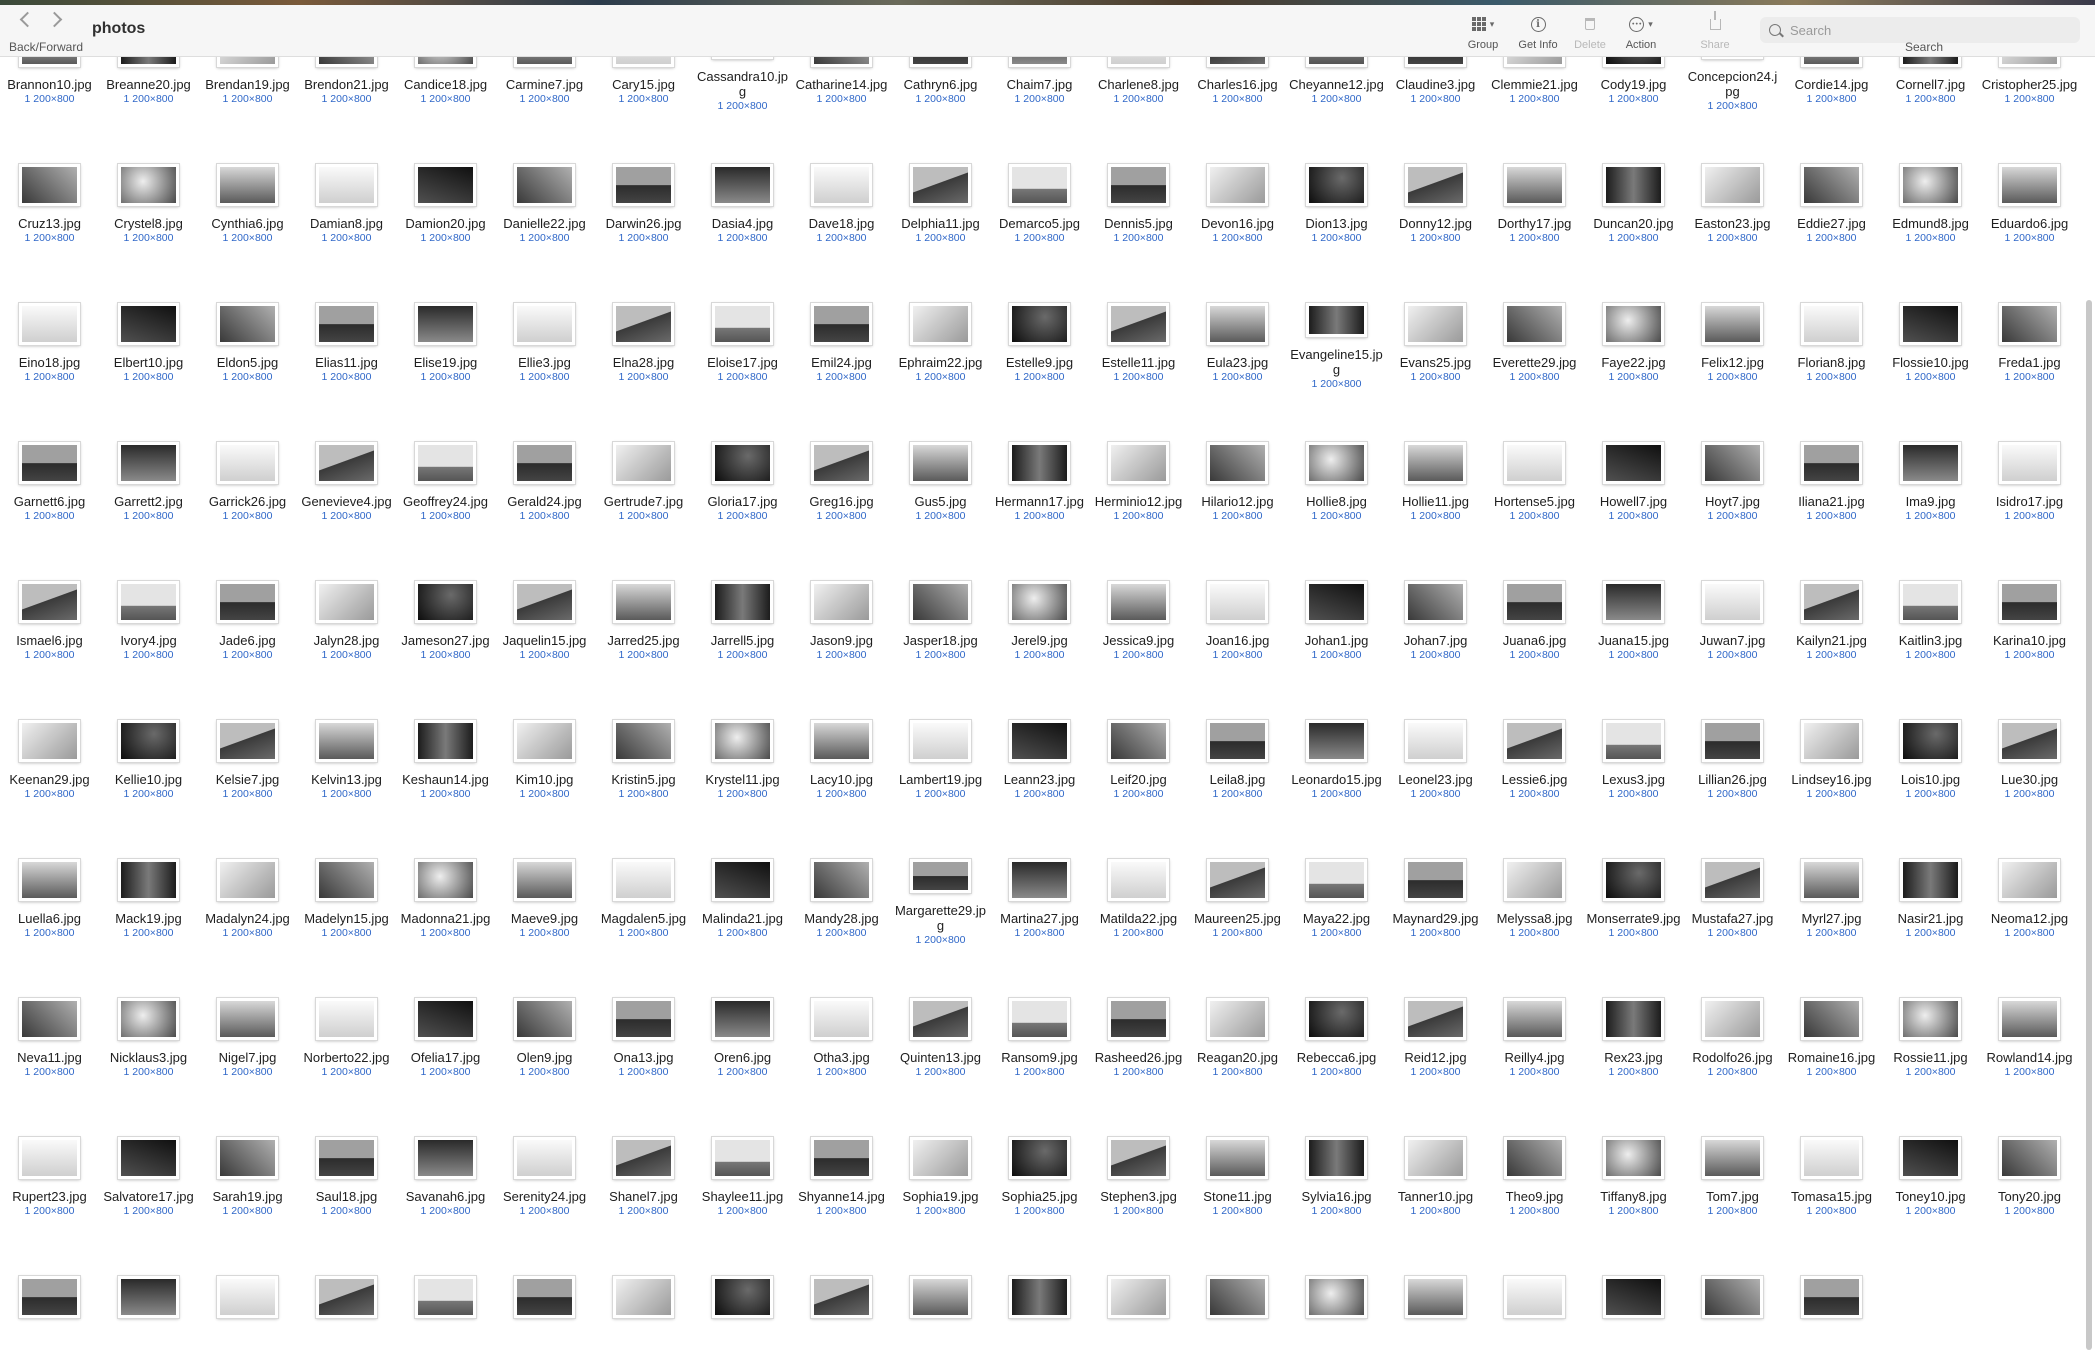  I want to click on file-item: Evans25.jpg 1 200×800, so click(1435, 320).